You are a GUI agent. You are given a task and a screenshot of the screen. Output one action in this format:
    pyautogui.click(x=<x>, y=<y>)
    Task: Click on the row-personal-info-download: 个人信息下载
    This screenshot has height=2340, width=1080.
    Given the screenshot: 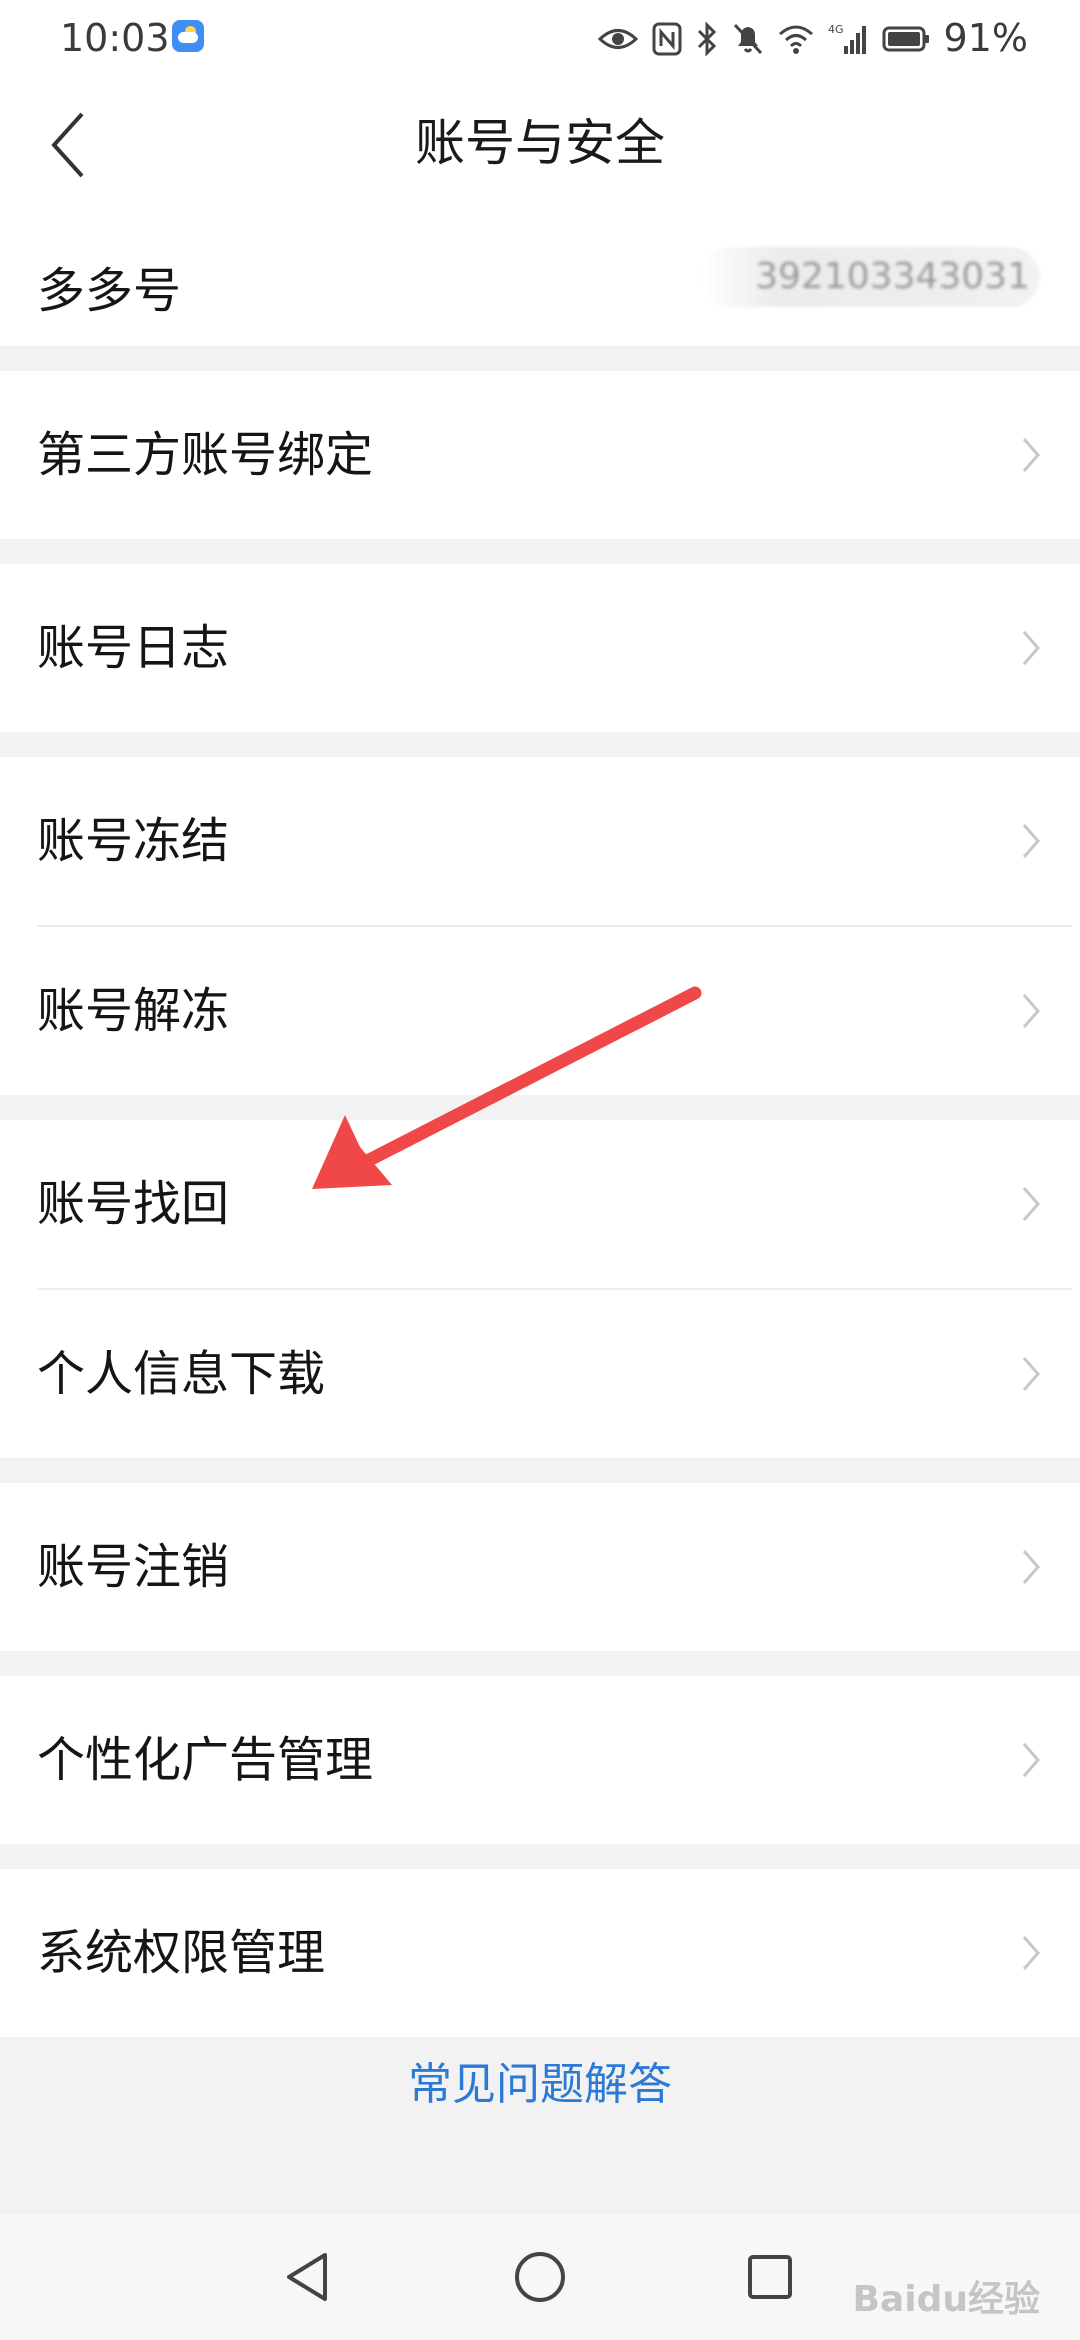 What is the action you would take?
    pyautogui.click(x=540, y=1374)
    